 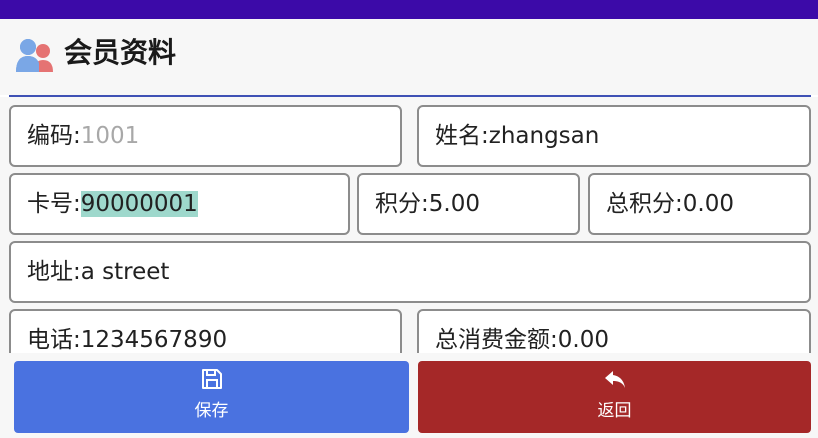 What do you see at coordinates (462, 136) in the screenshot?
I see `name-label: 姓名:` at bounding box center [462, 136].